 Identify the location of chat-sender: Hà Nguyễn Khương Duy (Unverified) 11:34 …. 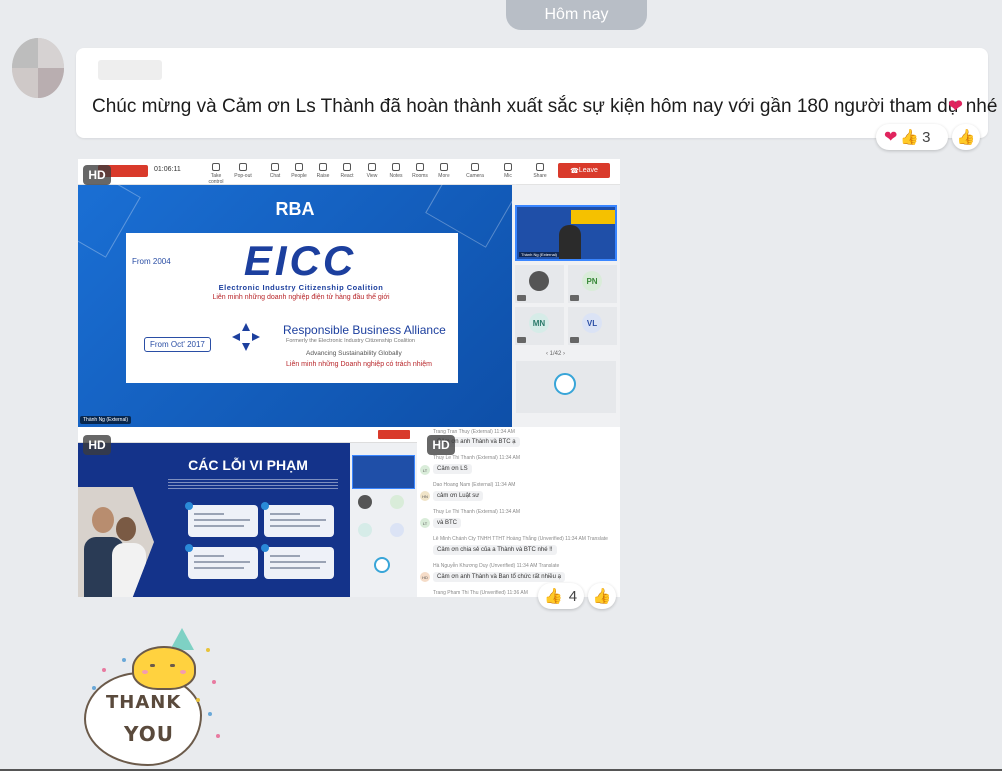
(496, 566).